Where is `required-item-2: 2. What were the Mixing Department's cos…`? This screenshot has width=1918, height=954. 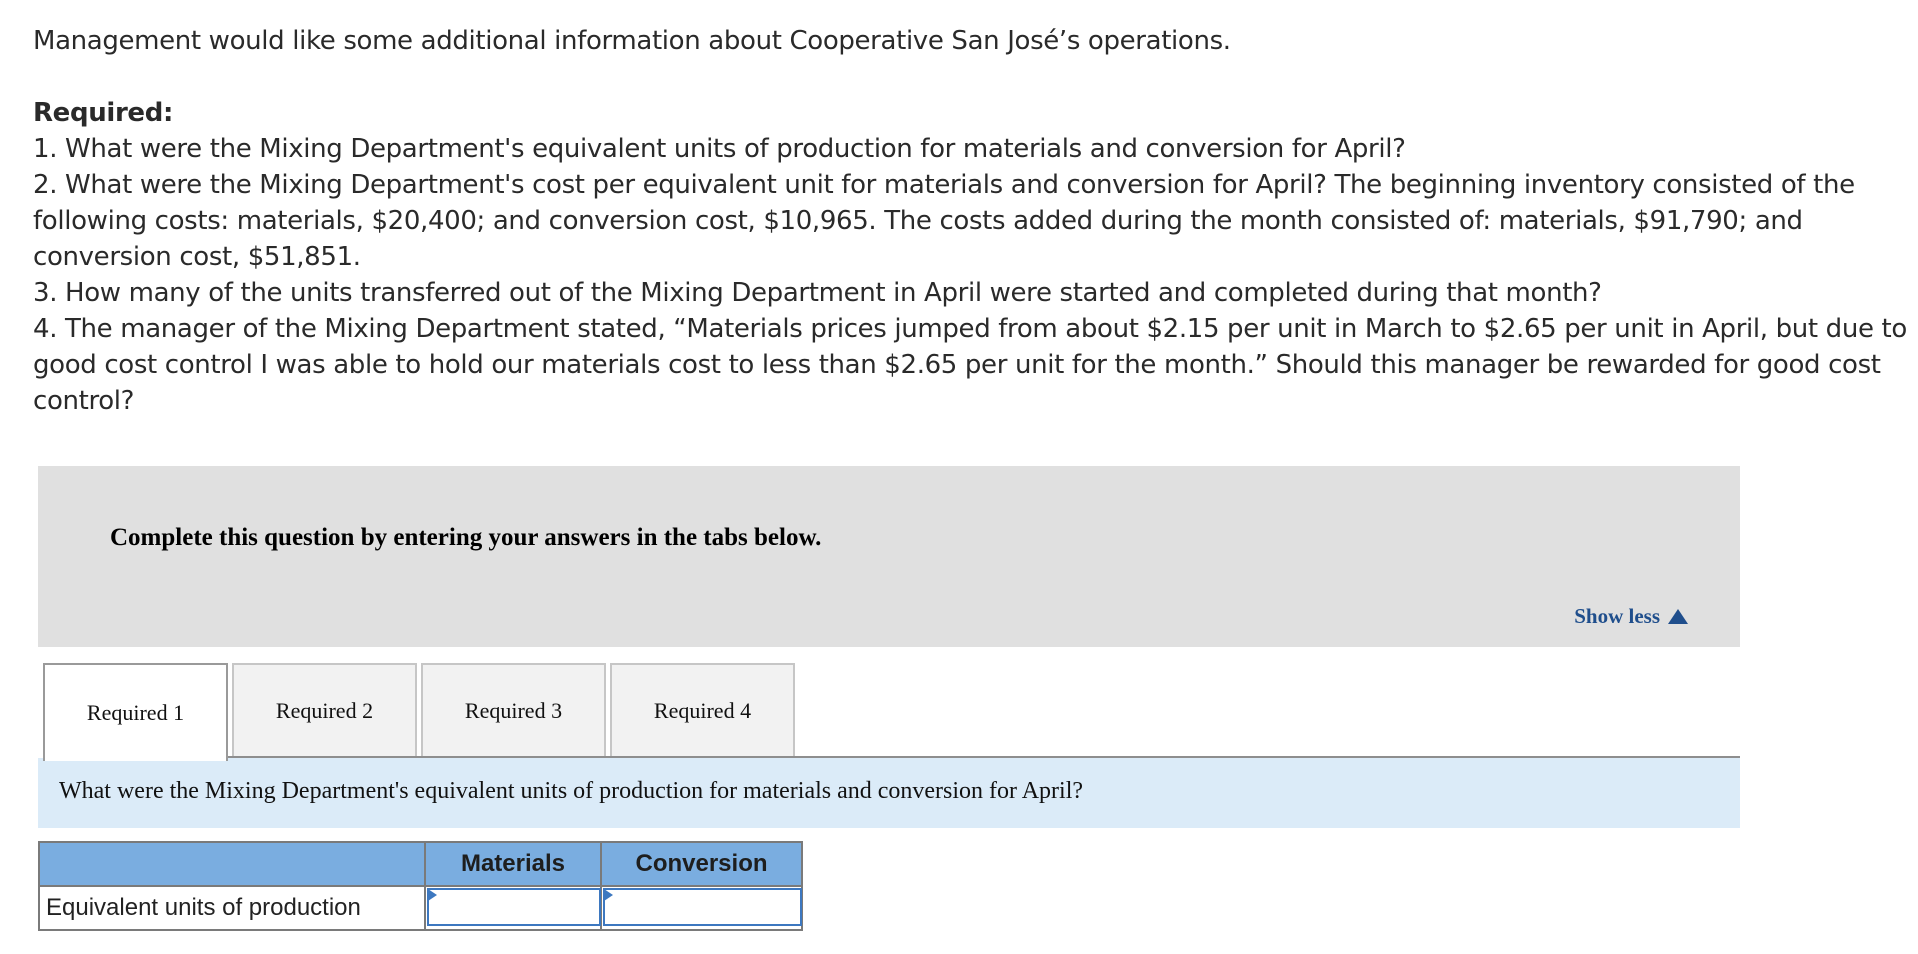
required-item-2: 2. What were the Mixing Department's cos… is located at coordinates (944, 221).